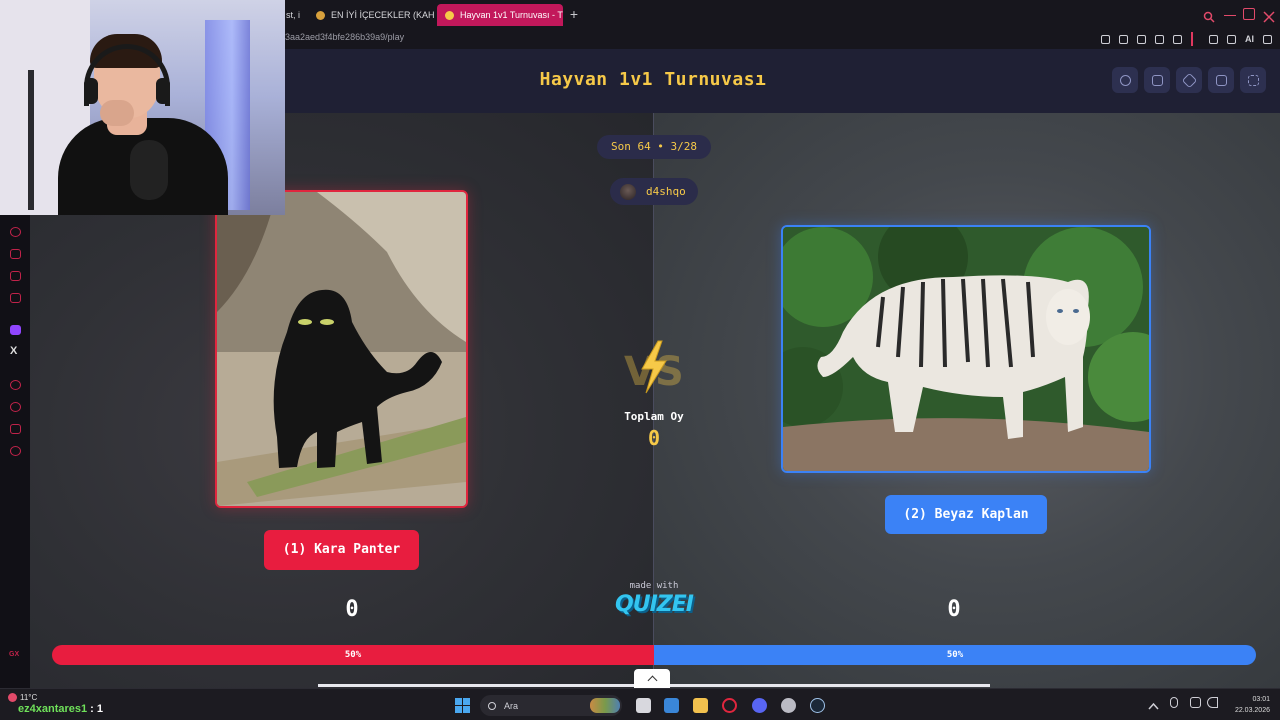 Image resolution: width=1280 pixels, height=720 pixels. What do you see at coordinates (14, 654) in the screenshot?
I see `gx-icon: GX` at bounding box center [14, 654].